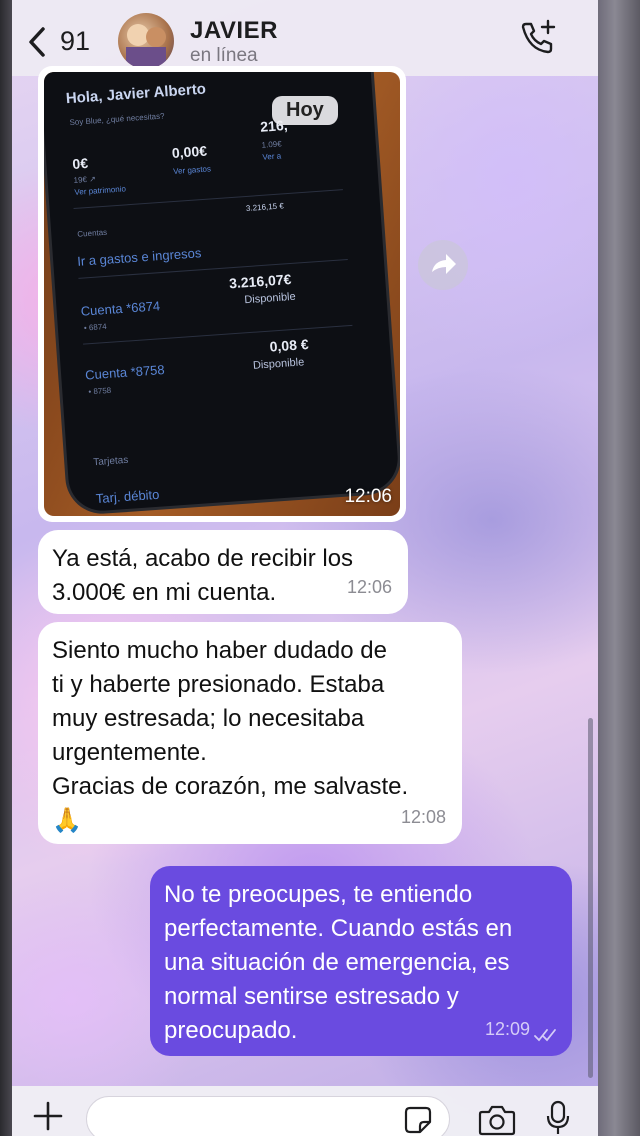 The width and height of the screenshot is (640, 1136). What do you see at coordinates (337, 962) in the screenshot?
I see `message-text-line: una situación de emergencia, es` at bounding box center [337, 962].